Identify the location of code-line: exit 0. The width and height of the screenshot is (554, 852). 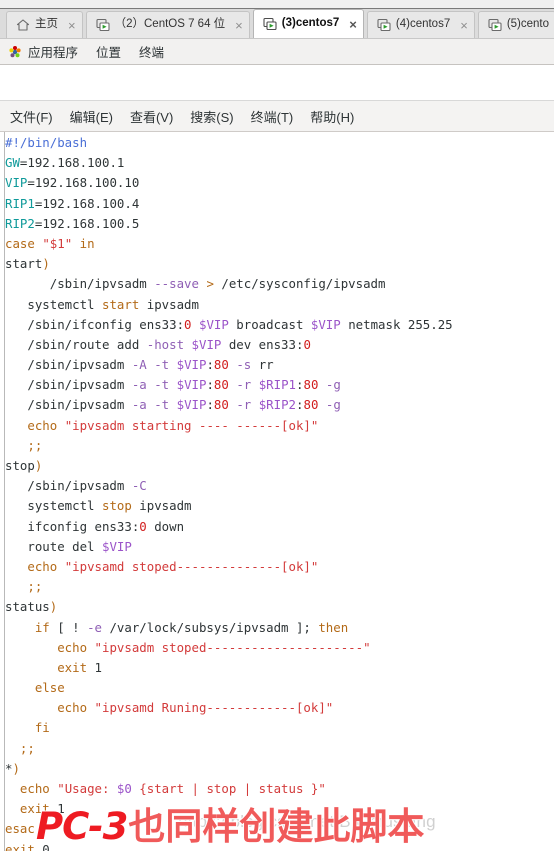
(279, 845).